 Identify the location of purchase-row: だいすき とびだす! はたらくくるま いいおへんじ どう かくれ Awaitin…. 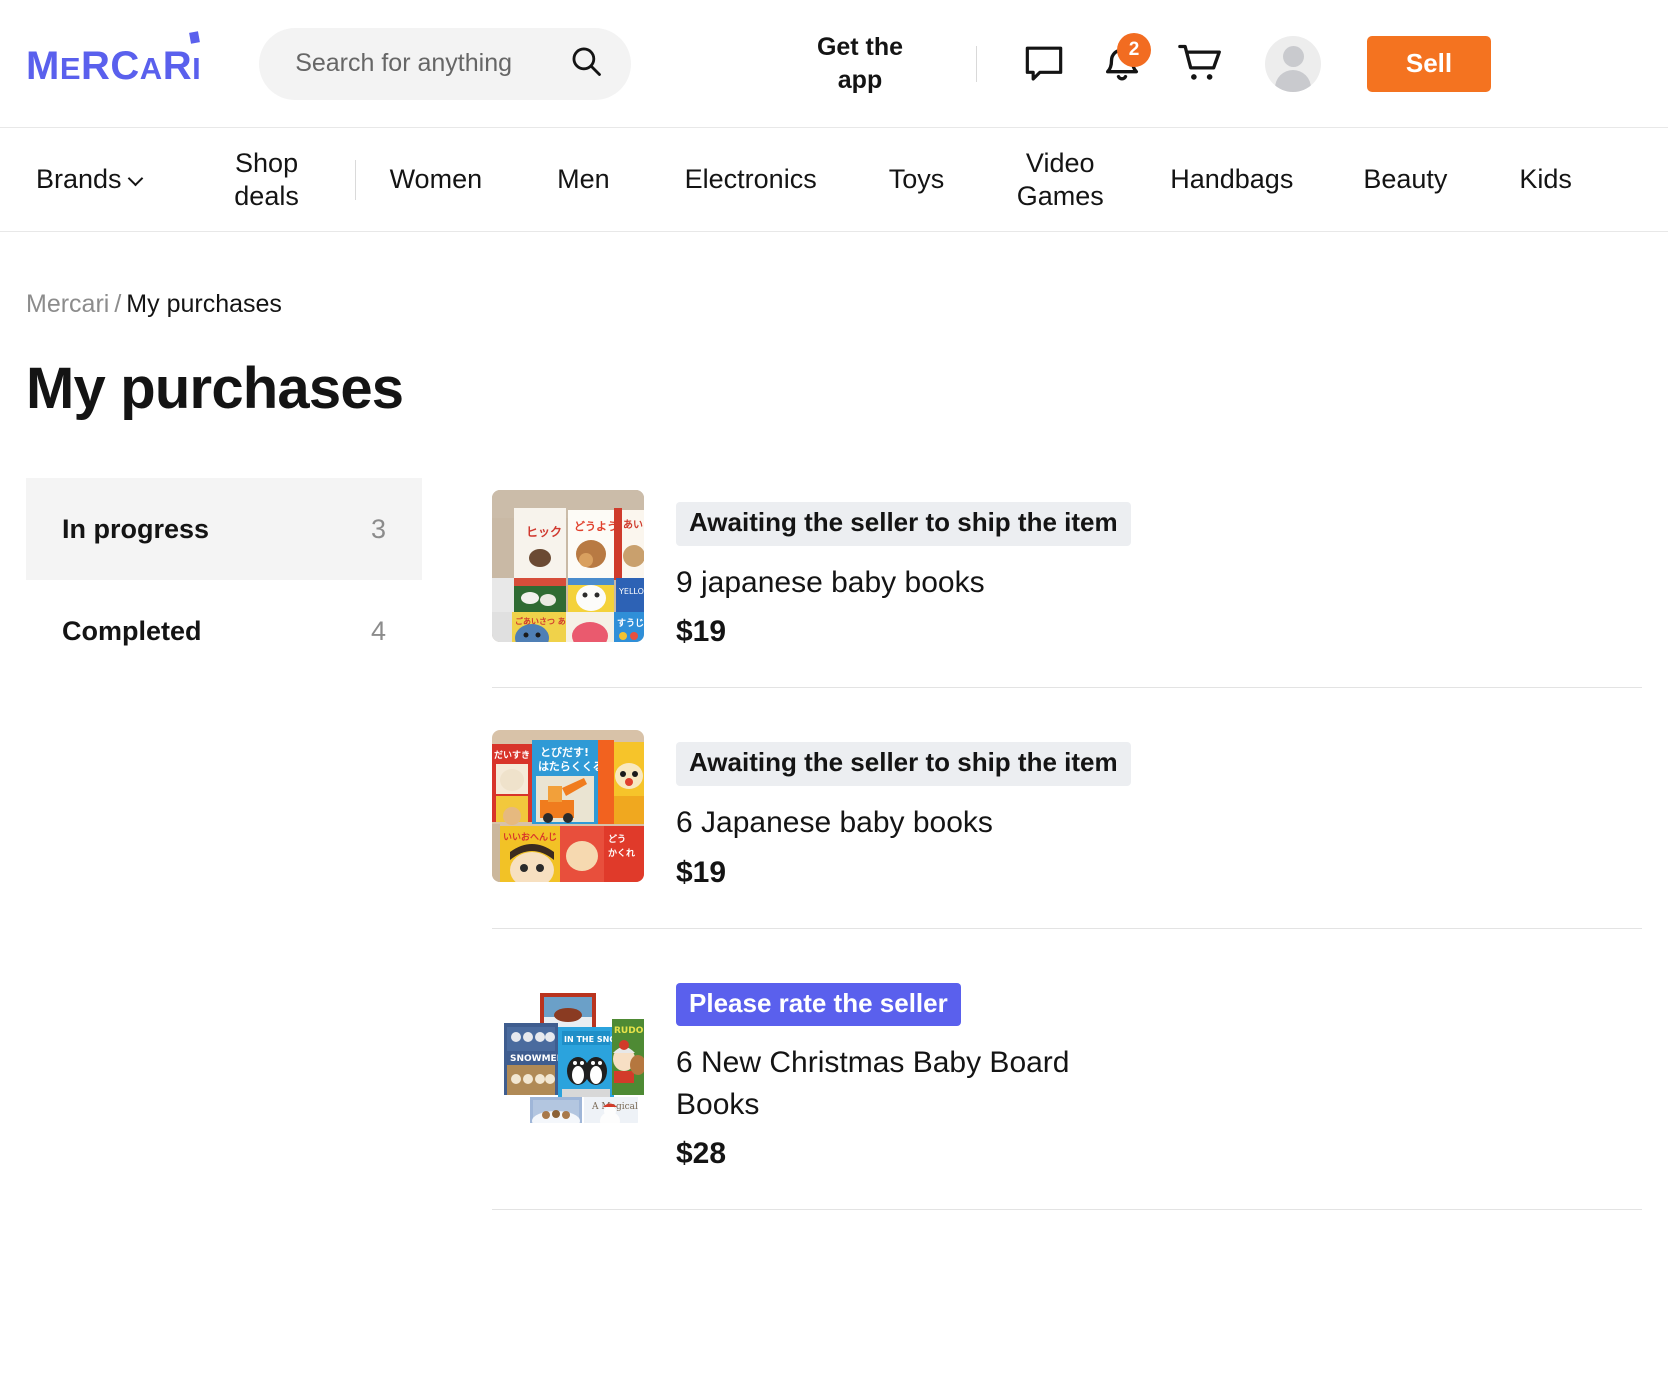
(1067, 808).